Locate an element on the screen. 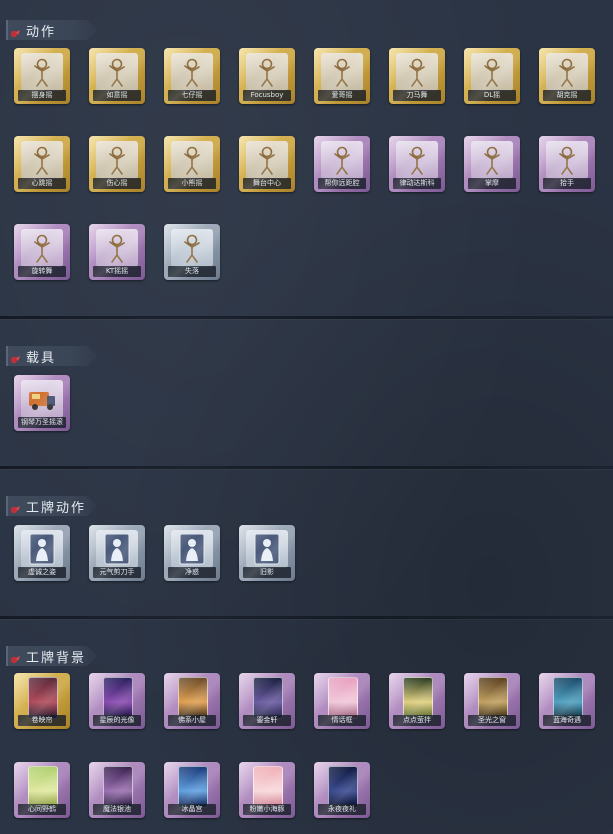 This screenshot has height=834, width=613. collection-item: 虚诚之姿 is located at coordinates (42, 553).